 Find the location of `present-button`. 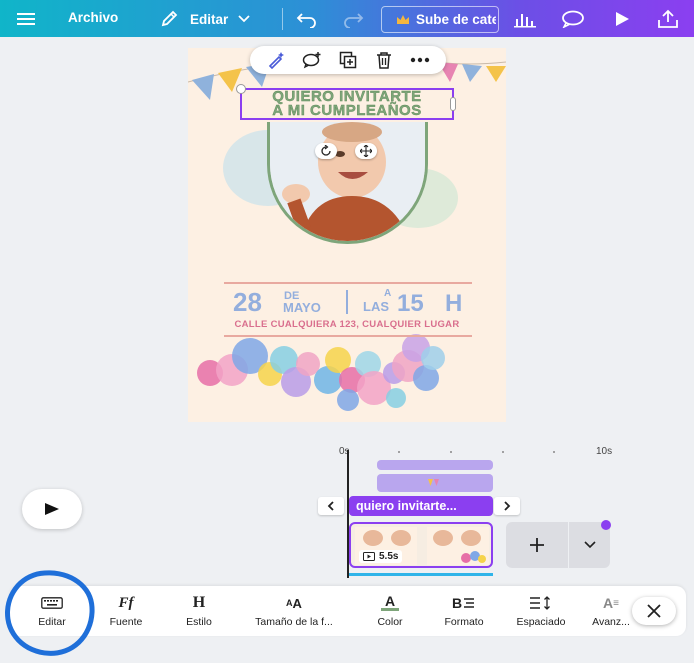

present-button is located at coordinates (622, 19).